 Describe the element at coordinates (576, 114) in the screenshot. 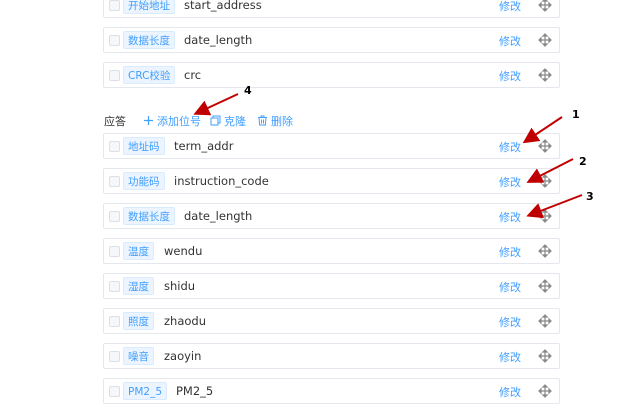

I see `annotation-number-1: 1` at that location.